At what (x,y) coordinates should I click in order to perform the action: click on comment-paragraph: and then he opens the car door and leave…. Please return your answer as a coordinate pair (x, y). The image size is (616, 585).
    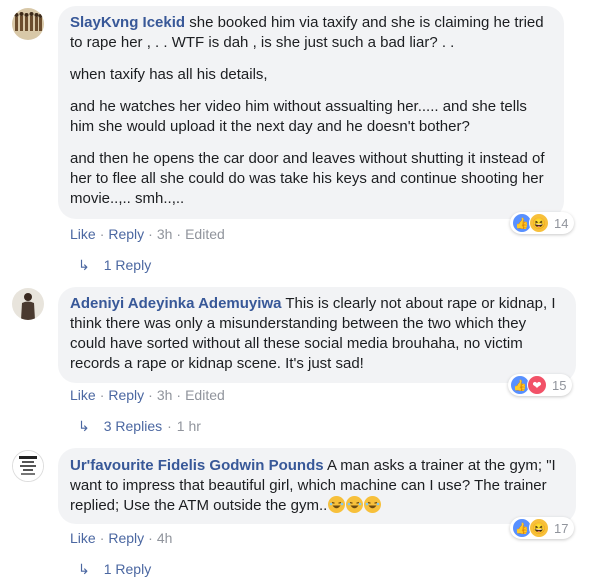
    Looking at the image, I should click on (307, 178).